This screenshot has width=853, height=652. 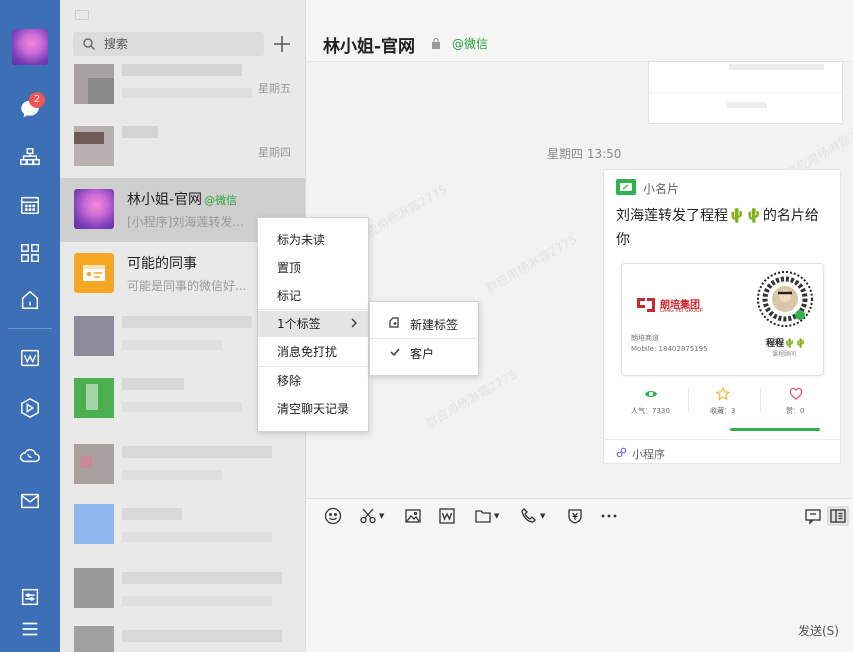 What do you see at coordinates (182, 200) in the screenshot?
I see `chat-name: 林小姐-官网 @微信` at bounding box center [182, 200].